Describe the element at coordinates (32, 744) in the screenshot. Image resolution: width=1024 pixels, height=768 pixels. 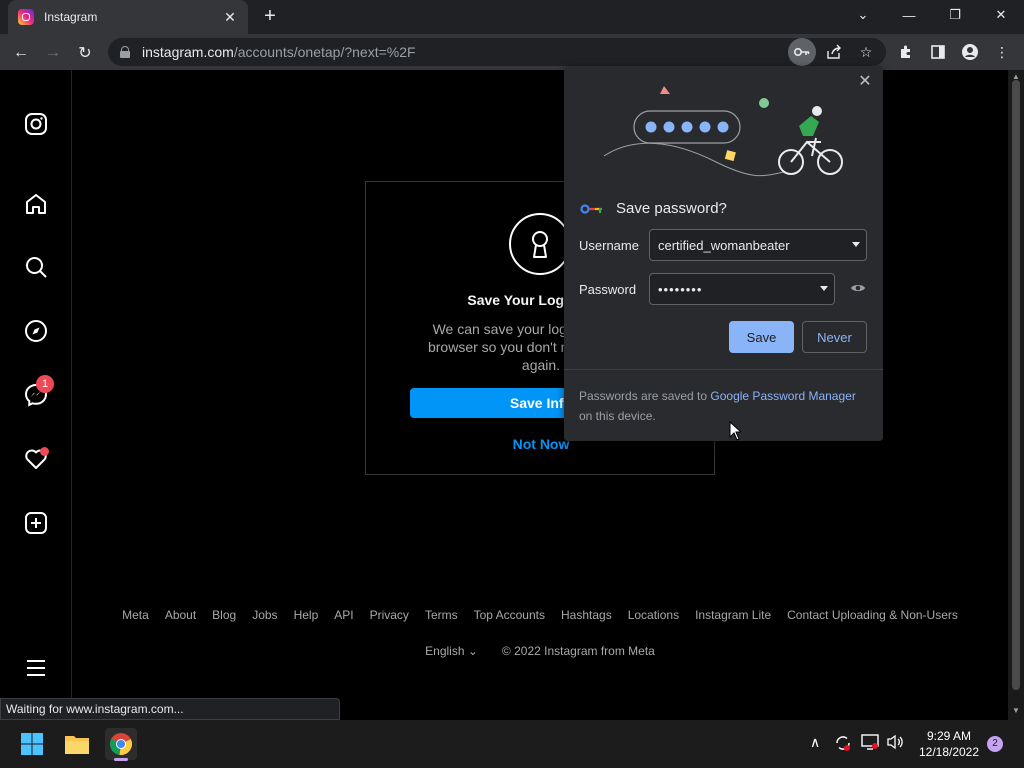
I see `windows-start-icon` at that location.